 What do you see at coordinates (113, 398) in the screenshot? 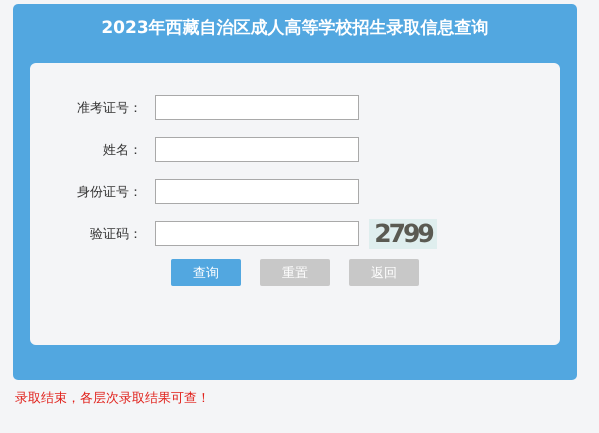
I see `notice-text: 录取结束，各层次录取结果可查！` at bounding box center [113, 398].